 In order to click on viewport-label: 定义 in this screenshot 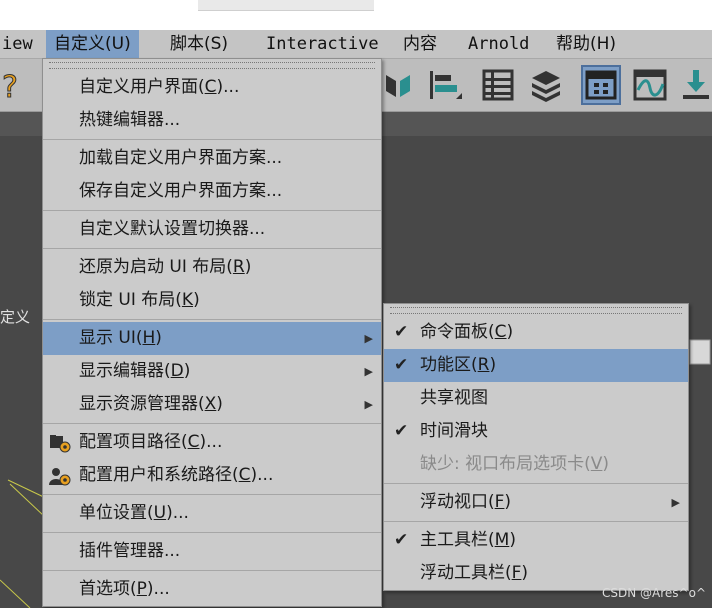, I will do `click(15, 316)`.